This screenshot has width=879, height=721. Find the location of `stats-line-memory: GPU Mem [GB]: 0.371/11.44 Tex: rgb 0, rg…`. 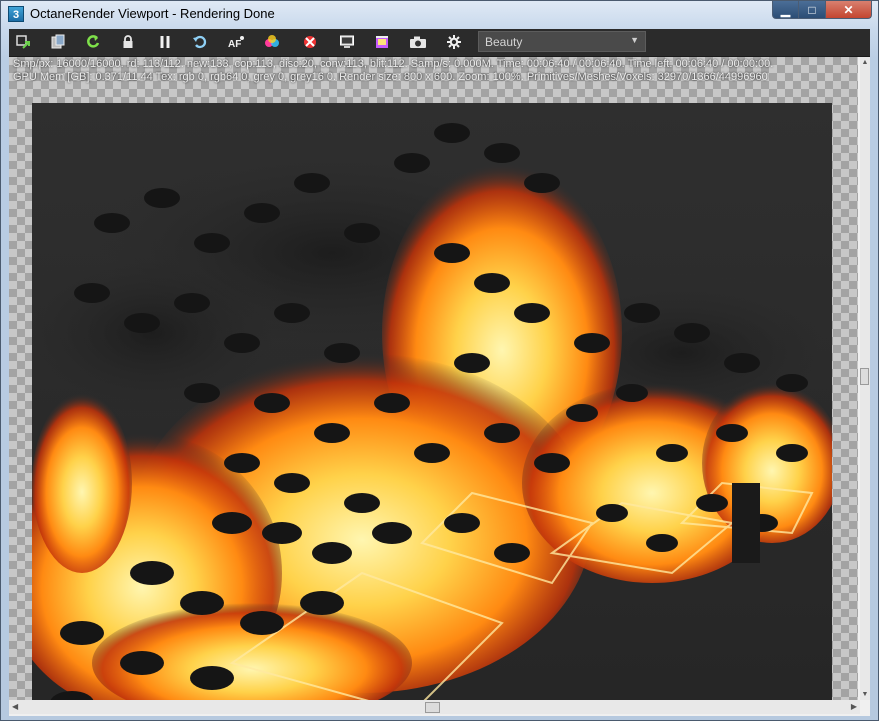

stats-line-memory: GPU Mem [GB]: 0.371/11.44 Tex: rgb 0, rg… is located at coordinates (390, 77).